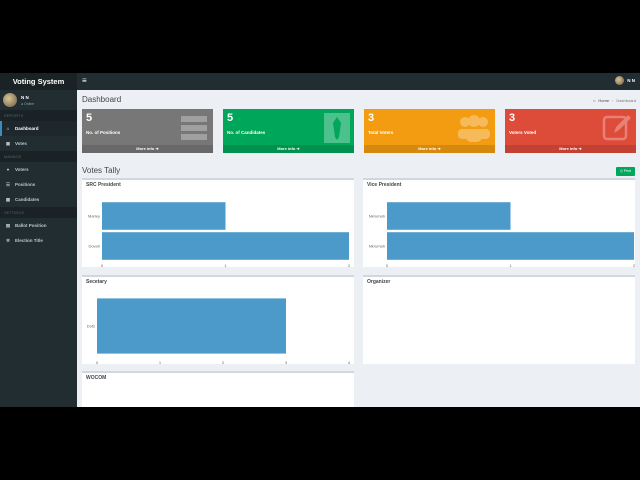 This screenshot has width=640, height=480. What do you see at coordinates (8, 143) in the screenshot?
I see `lock-icon: ▣` at bounding box center [8, 143].